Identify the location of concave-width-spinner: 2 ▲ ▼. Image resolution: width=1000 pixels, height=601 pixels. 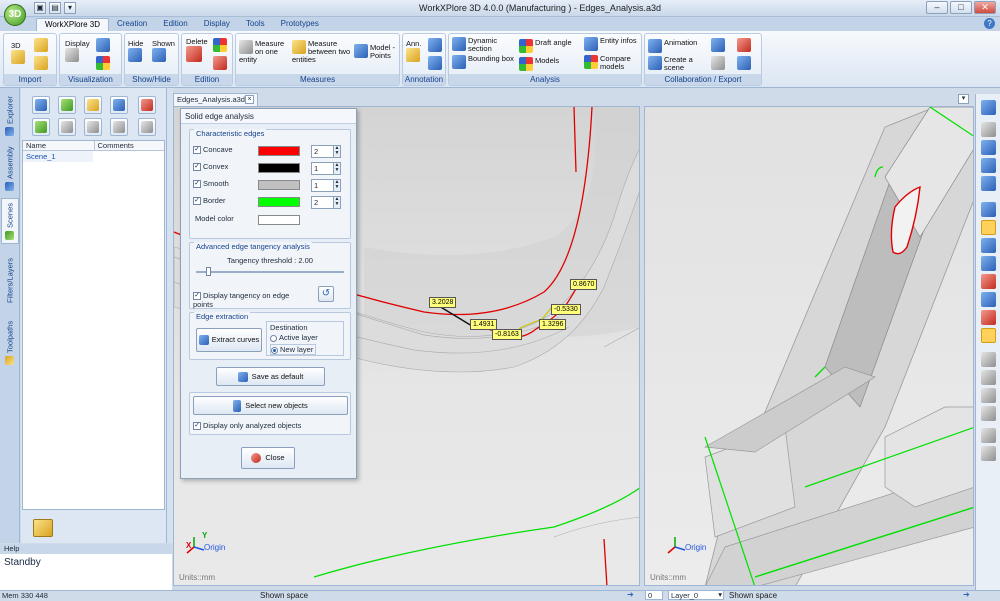
(326, 151).